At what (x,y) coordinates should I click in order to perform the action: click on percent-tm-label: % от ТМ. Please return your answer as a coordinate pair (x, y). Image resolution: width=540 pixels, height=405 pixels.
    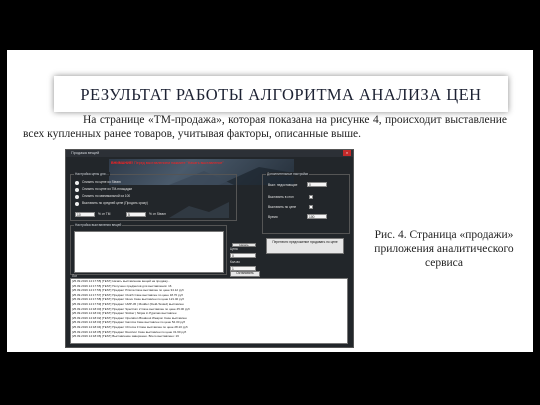
    Looking at the image, I should click on (104, 214).